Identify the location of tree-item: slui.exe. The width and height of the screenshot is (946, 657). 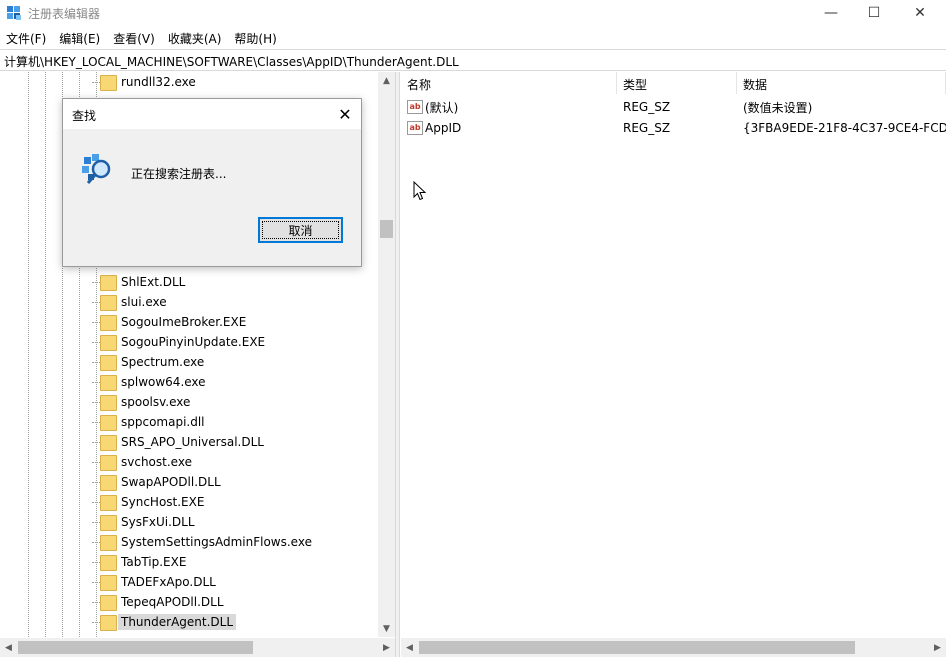
(129, 302).